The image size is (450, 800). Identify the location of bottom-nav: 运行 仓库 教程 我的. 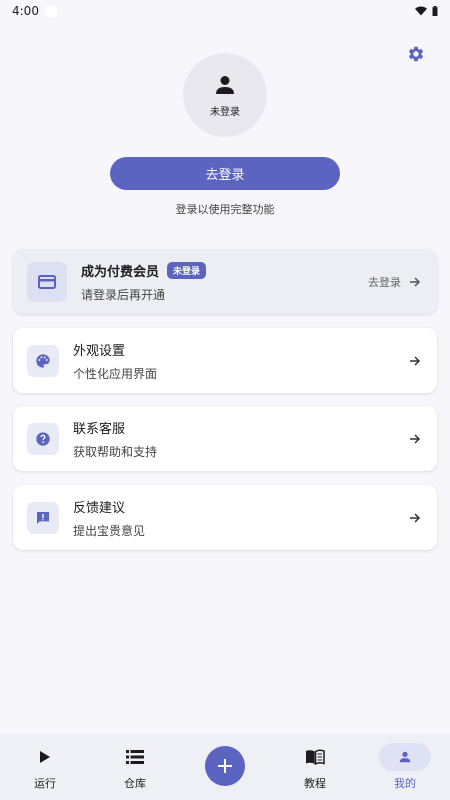
(225, 767).